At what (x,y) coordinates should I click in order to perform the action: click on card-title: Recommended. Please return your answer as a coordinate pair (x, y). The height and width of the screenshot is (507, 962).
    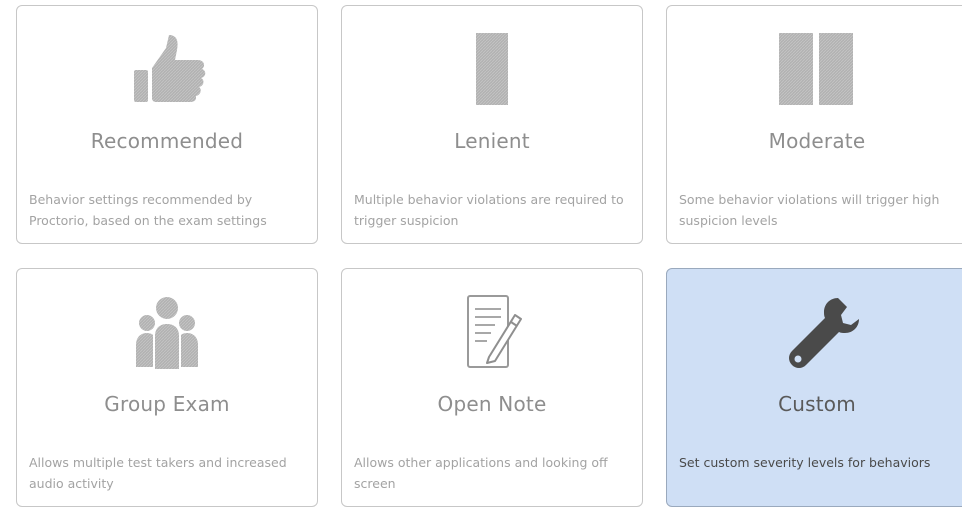
    Looking at the image, I should click on (167, 141).